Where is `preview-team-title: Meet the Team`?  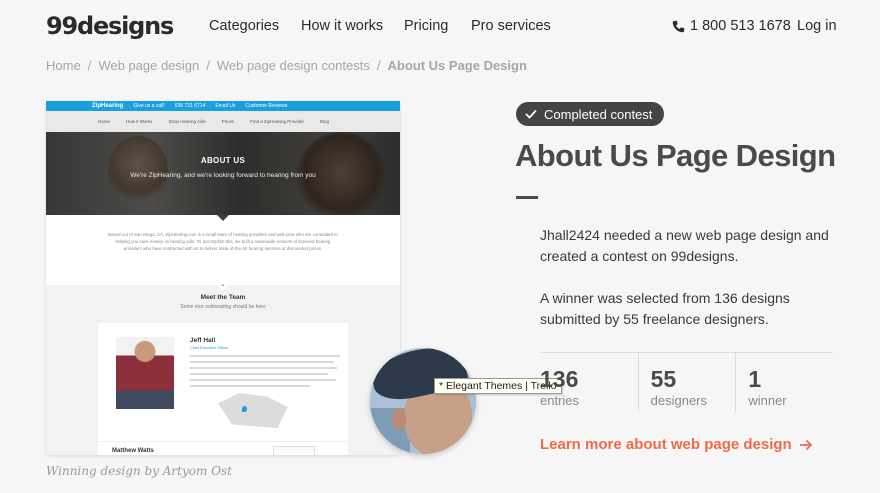
preview-team-title: Meet the Team is located at coordinates (223, 297).